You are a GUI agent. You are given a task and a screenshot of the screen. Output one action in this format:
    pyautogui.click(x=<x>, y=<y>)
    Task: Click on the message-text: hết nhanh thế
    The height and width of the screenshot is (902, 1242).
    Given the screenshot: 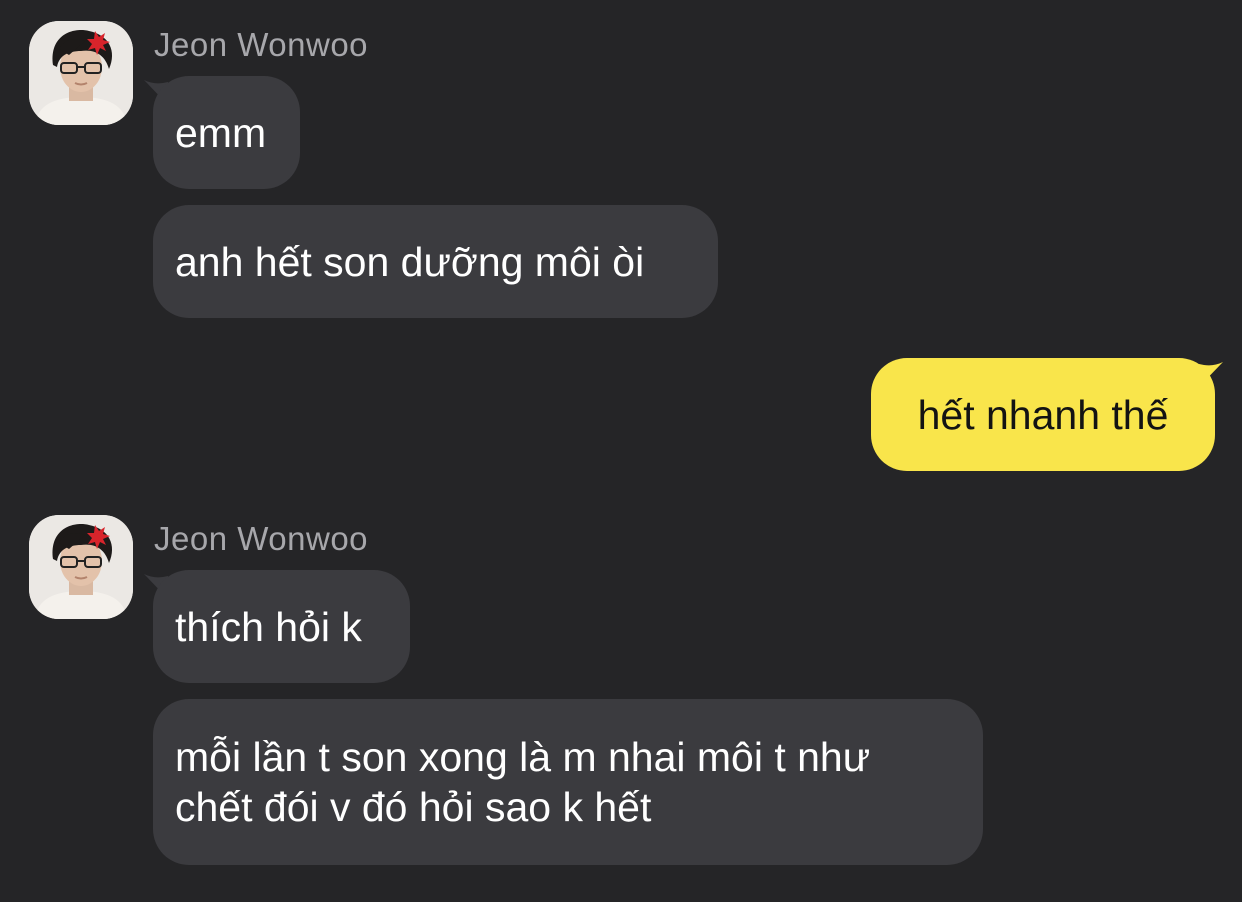 What is the action you would take?
    pyautogui.click(x=1043, y=414)
    